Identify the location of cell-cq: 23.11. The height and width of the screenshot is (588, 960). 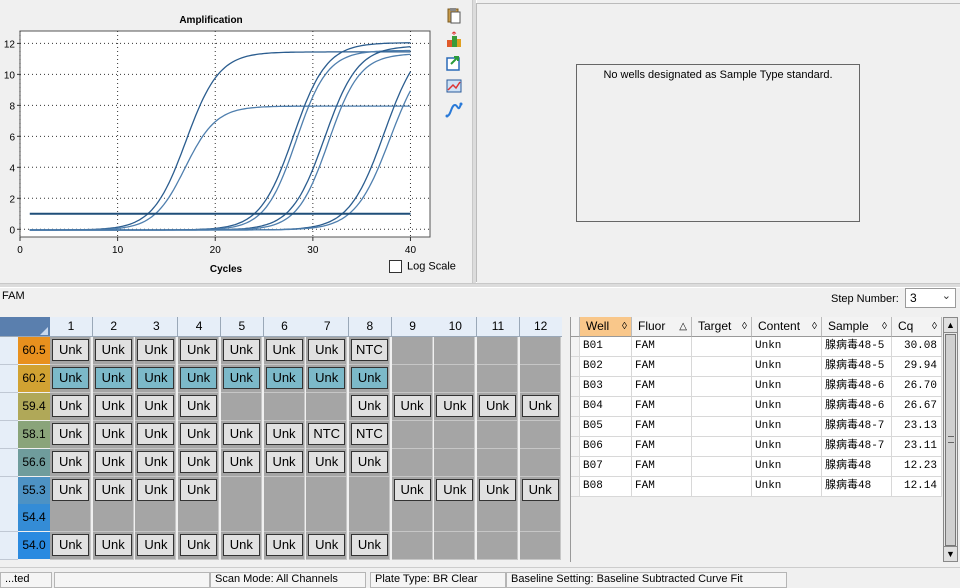
(917, 447).